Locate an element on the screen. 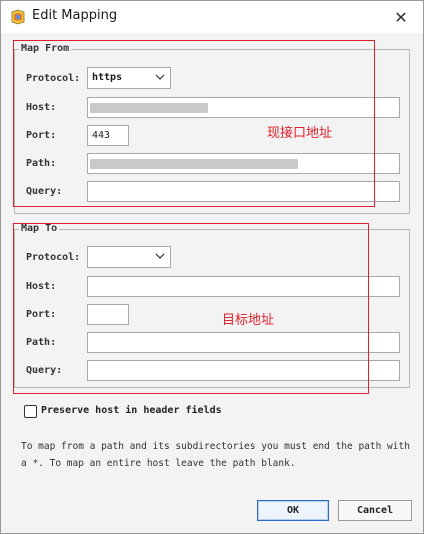 This screenshot has width=424, height=534. ok-button: OK is located at coordinates (293, 510).